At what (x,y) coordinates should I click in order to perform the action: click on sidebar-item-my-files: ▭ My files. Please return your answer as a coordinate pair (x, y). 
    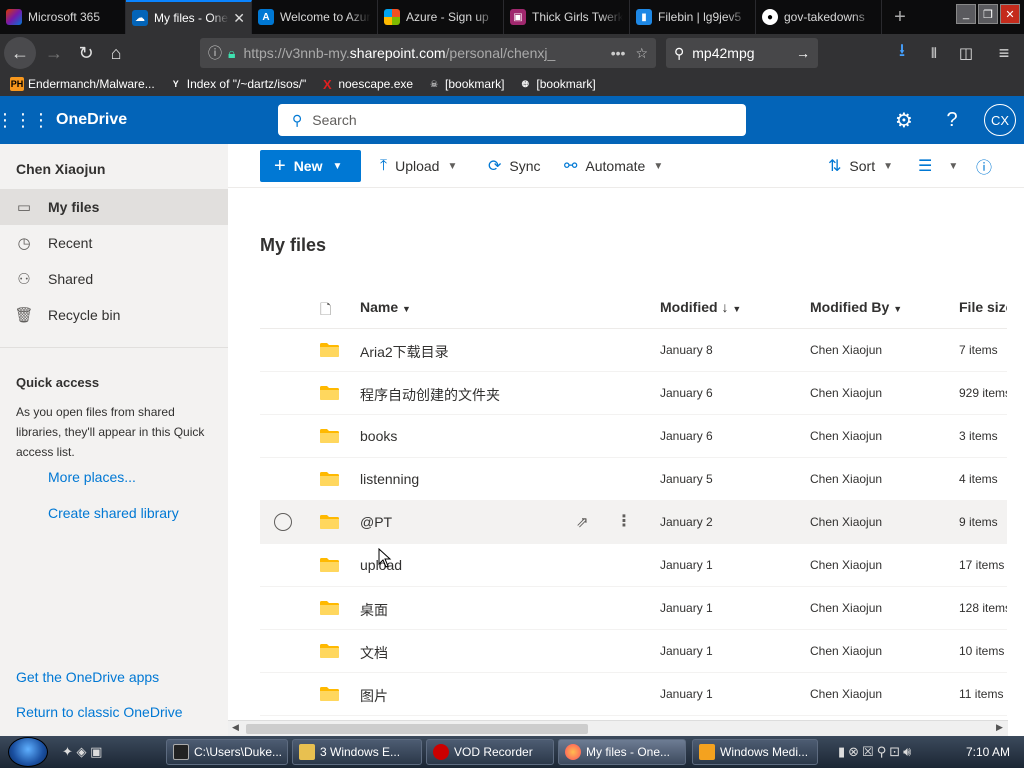
    Looking at the image, I should click on (114, 207).